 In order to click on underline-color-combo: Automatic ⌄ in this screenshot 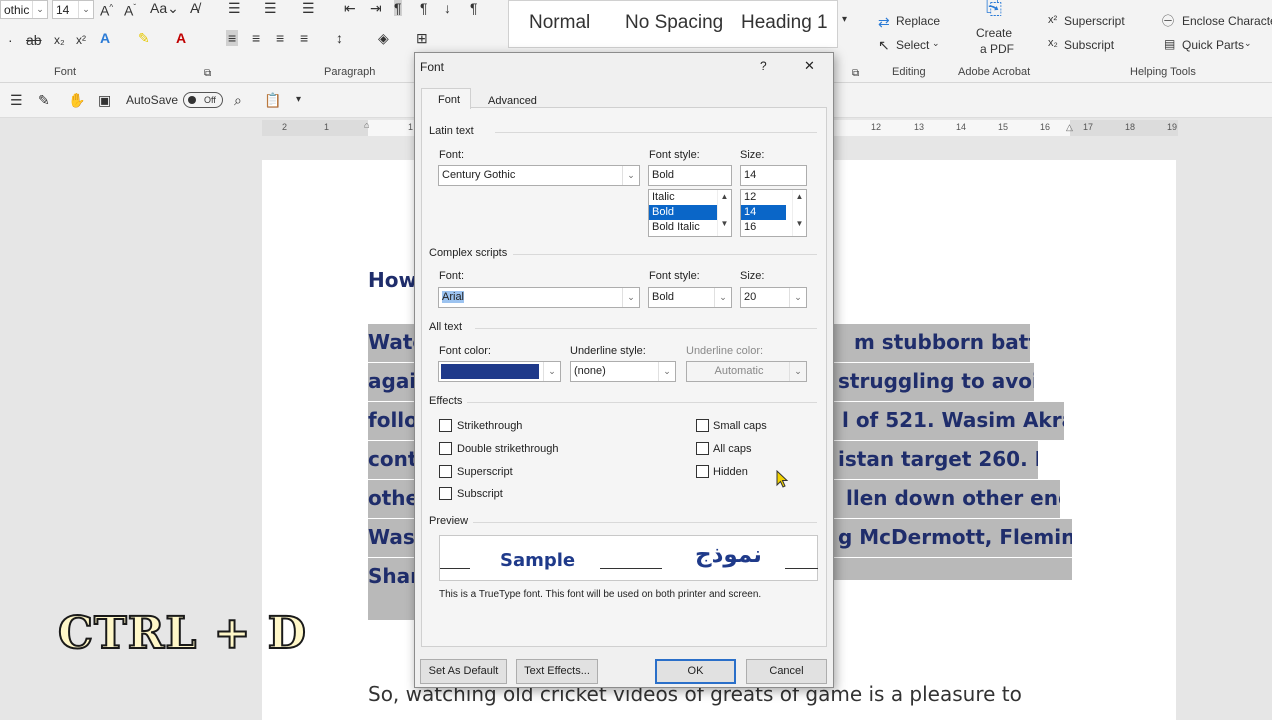, I will do `click(746, 371)`.